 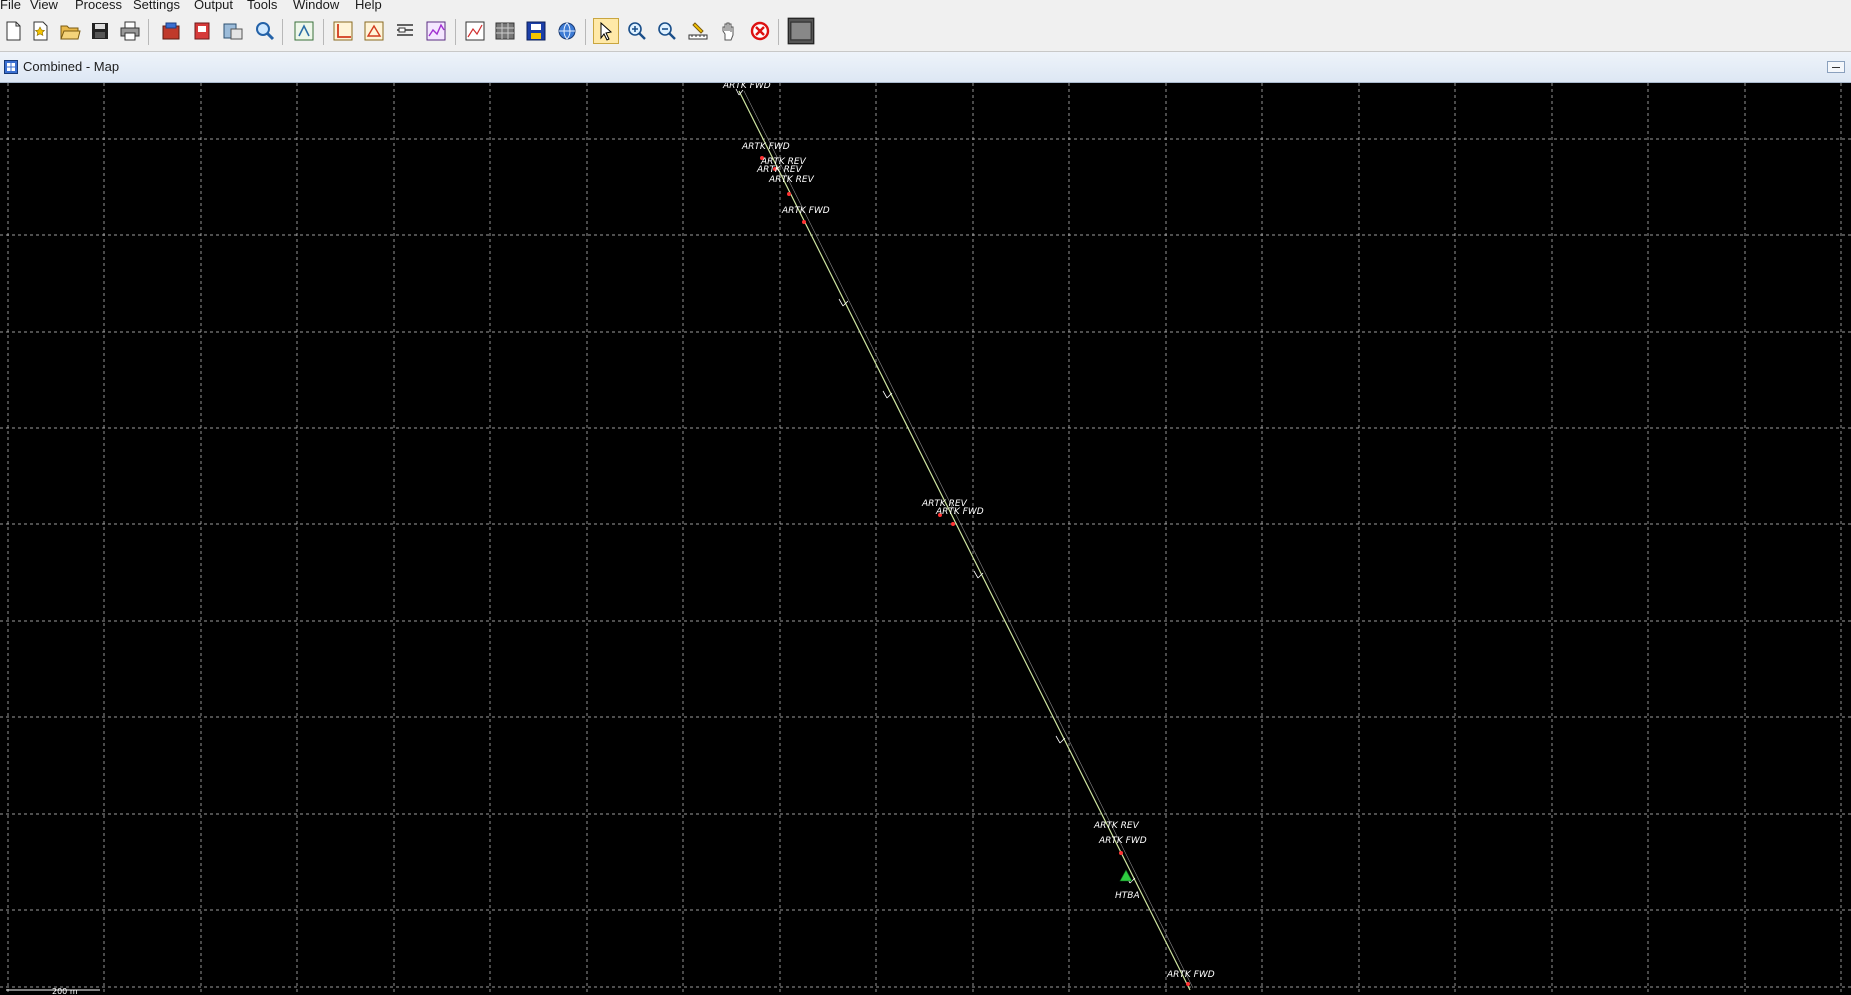 I want to click on map-window-titlebar: Combined - Map, so click(x=925, y=67).